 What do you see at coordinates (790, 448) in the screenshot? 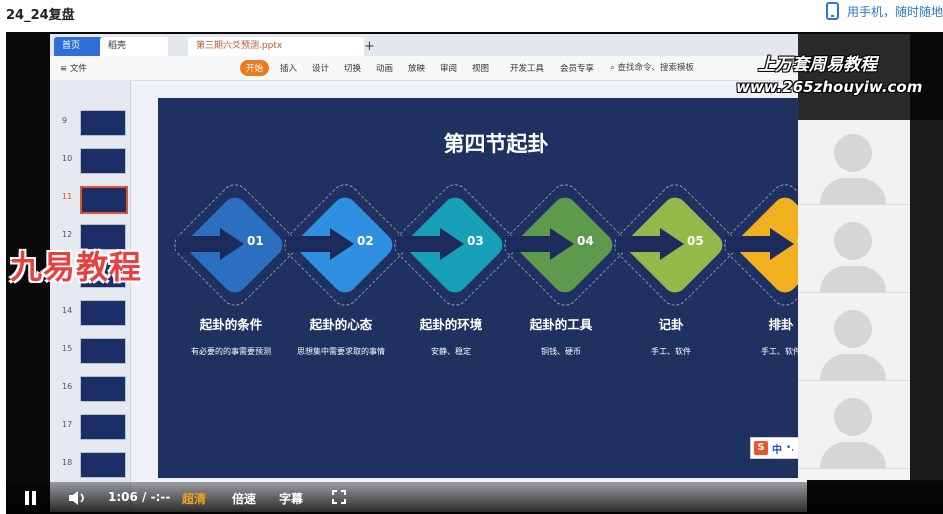
I see `punctuation-icon: •,` at bounding box center [790, 448].